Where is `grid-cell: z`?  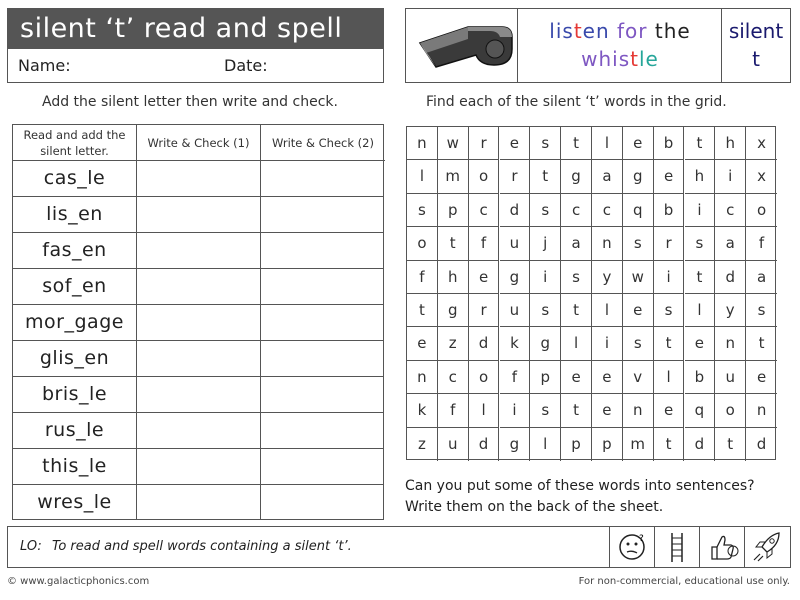 grid-cell: z is located at coordinates (453, 344).